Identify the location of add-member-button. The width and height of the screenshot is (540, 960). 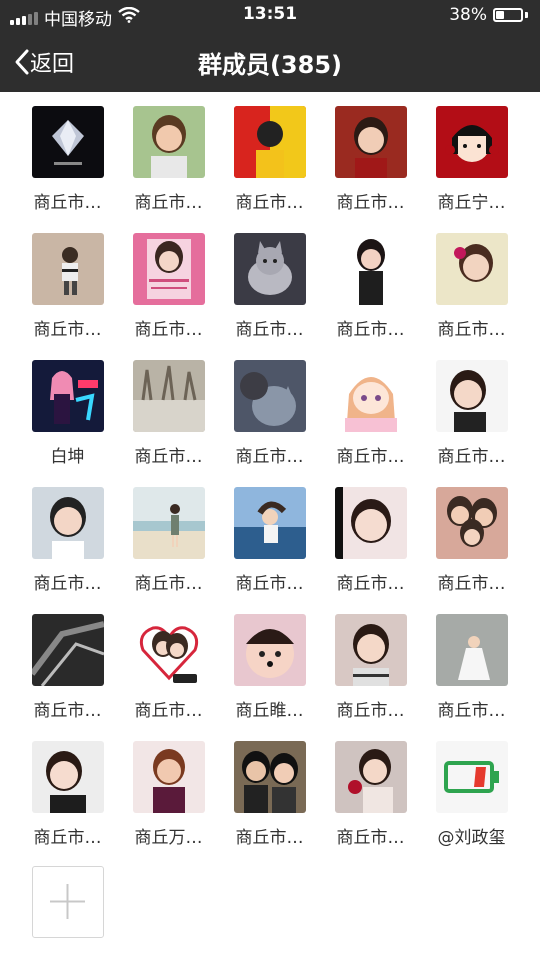
(68, 902).